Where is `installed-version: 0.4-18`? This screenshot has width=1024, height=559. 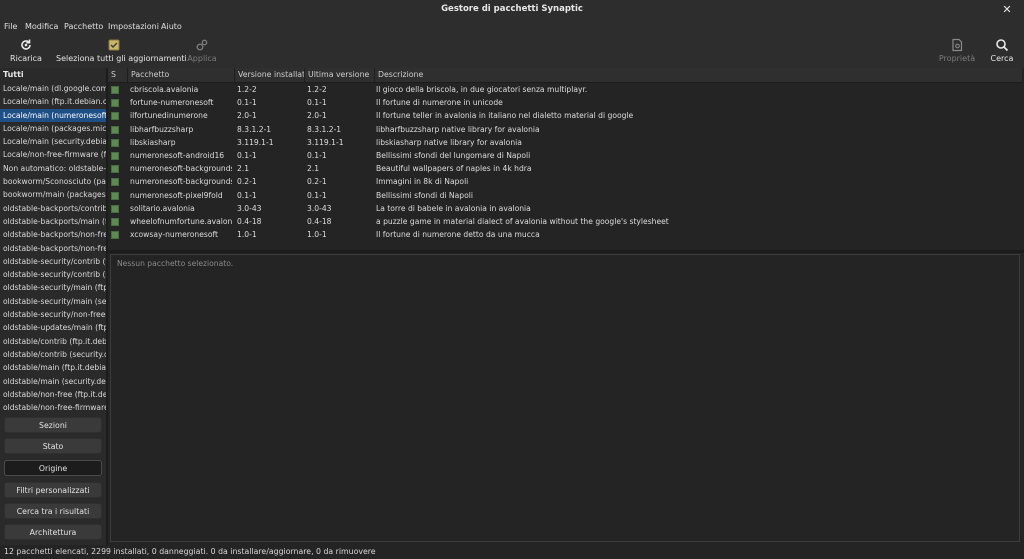
installed-version: 0.4-18 is located at coordinates (249, 221).